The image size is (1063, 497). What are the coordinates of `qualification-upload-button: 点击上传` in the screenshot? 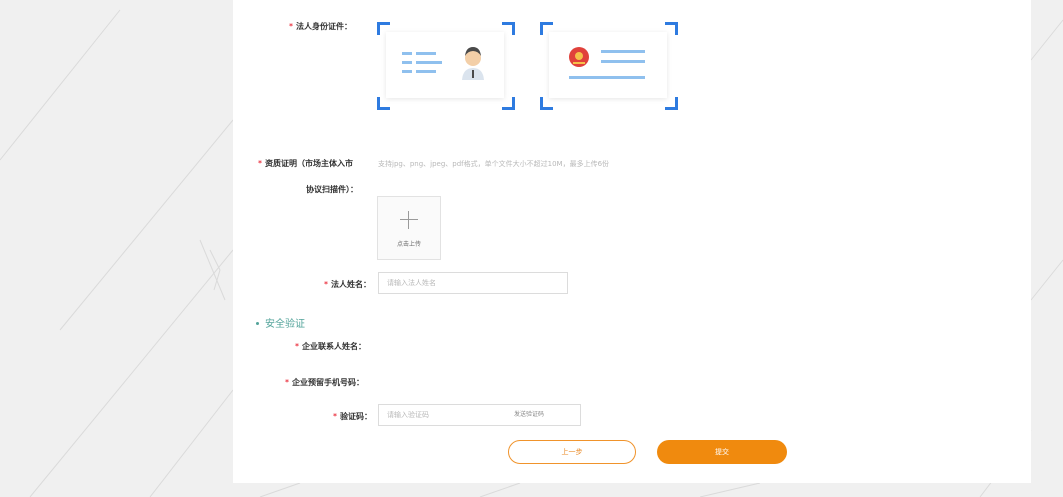 It's located at (409, 228).